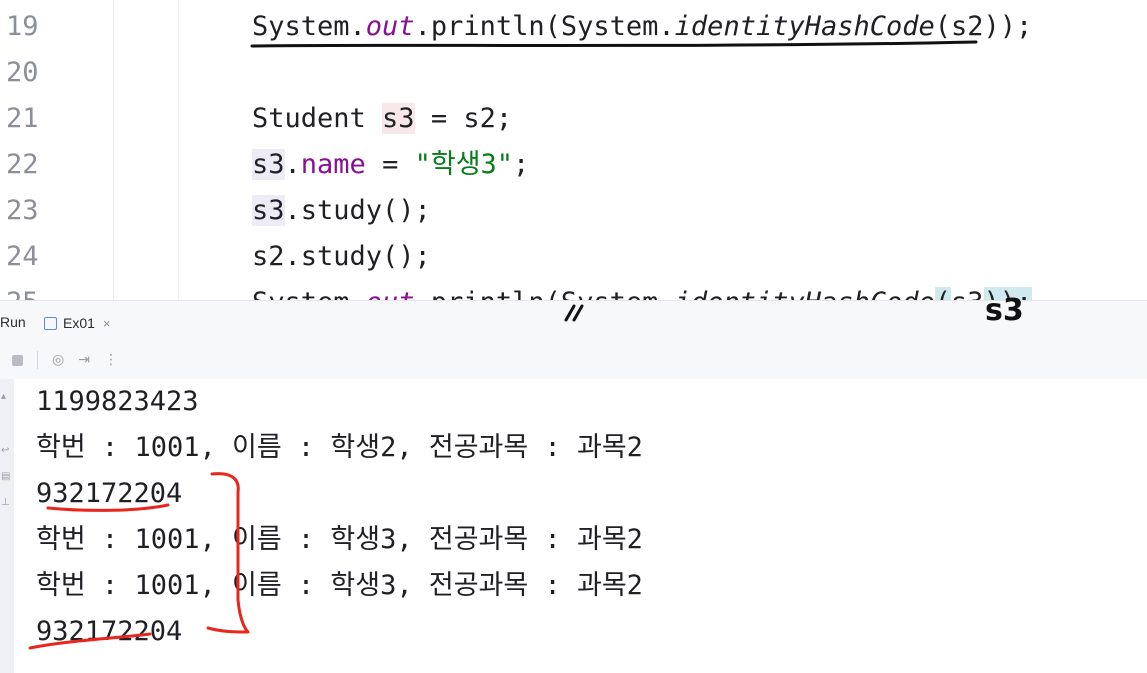 This screenshot has width=1147, height=673. I want to click on code-token: (s2));, so click(983, 26).